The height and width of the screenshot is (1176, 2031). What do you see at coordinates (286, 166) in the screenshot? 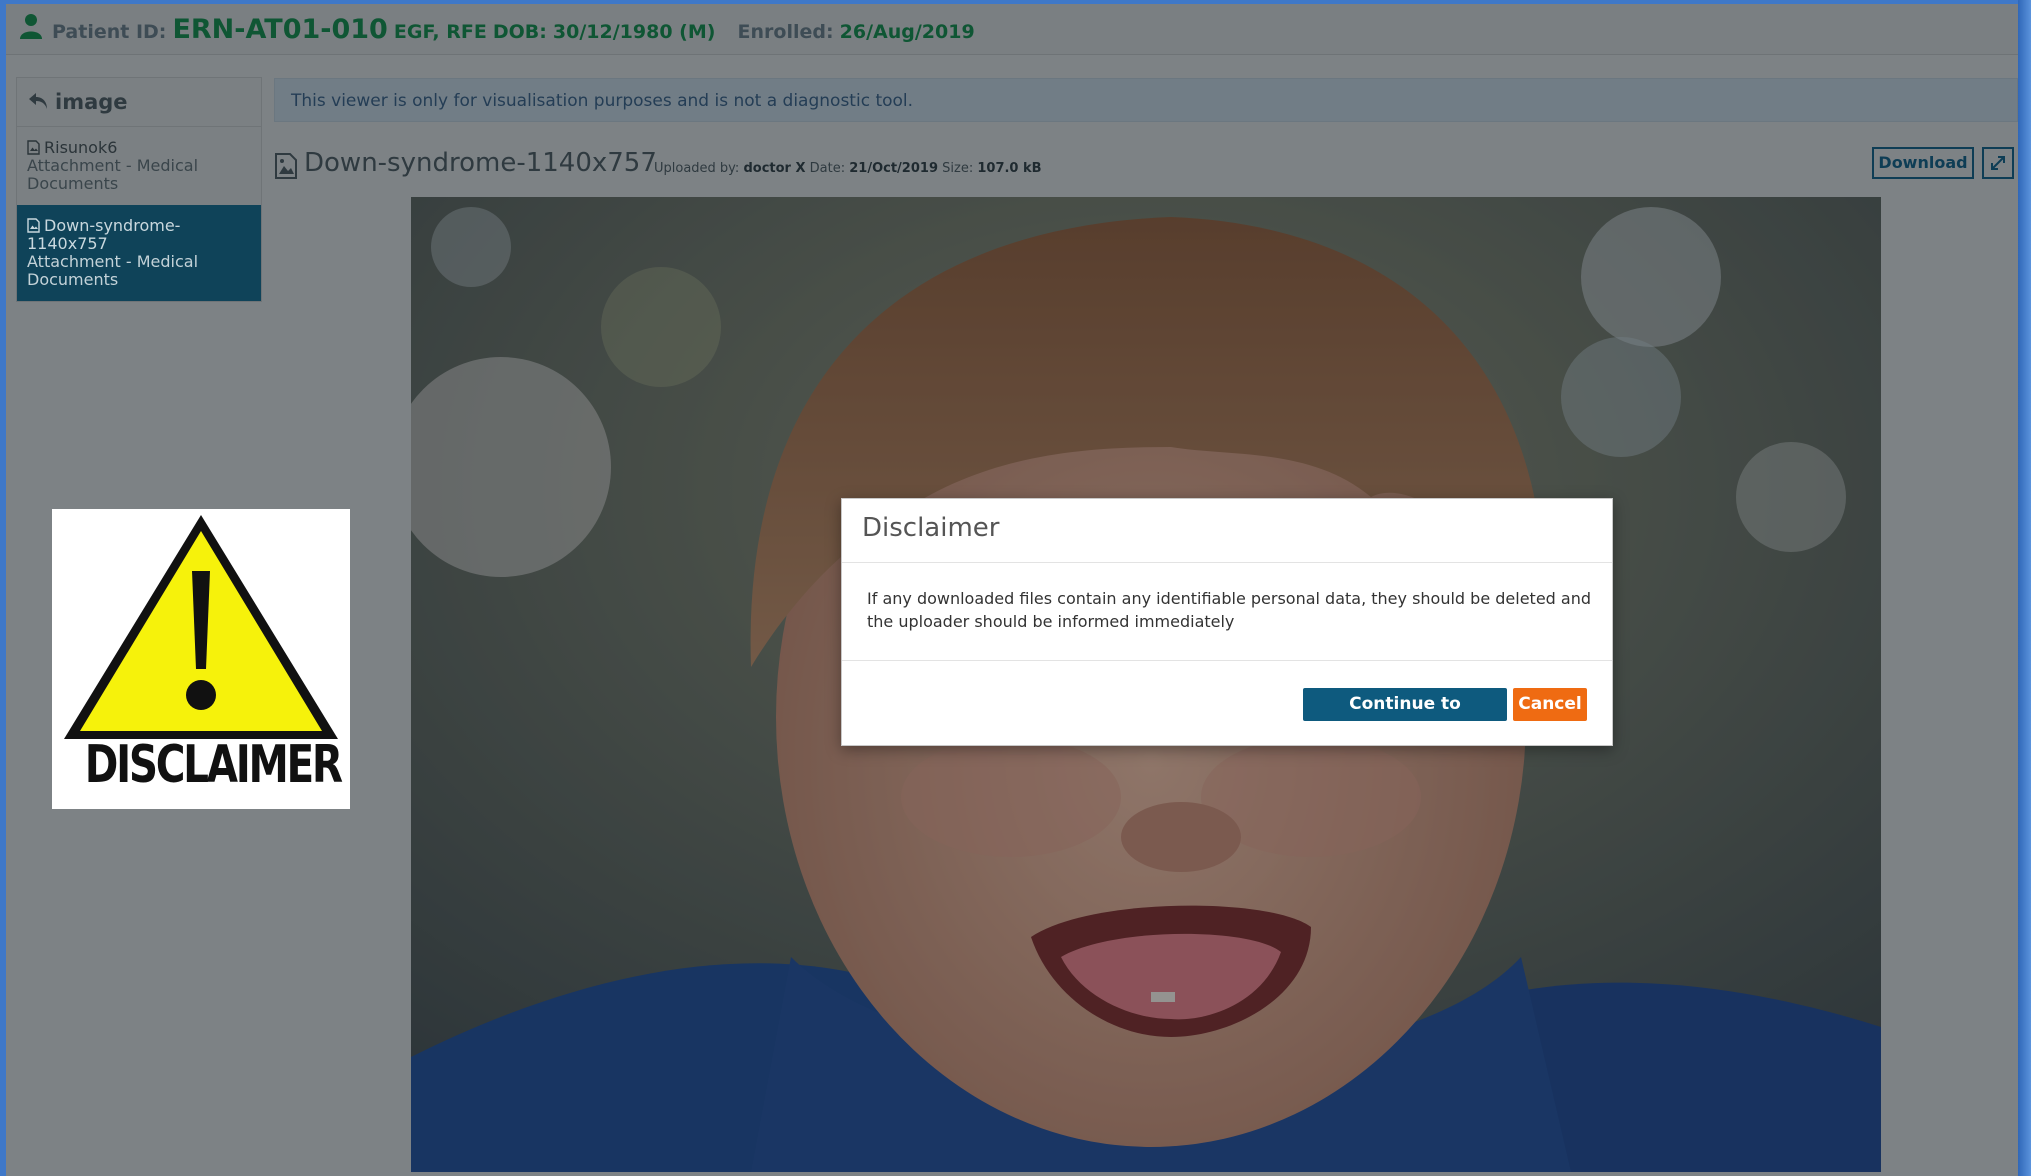
I see `image-file-icon` at bounding box center [286, 166].